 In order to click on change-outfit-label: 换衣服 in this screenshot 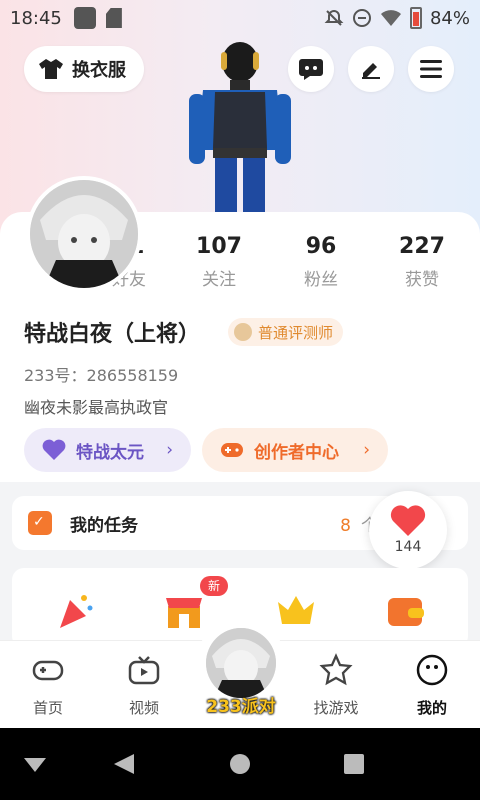, I will do `click(99, 70)`.